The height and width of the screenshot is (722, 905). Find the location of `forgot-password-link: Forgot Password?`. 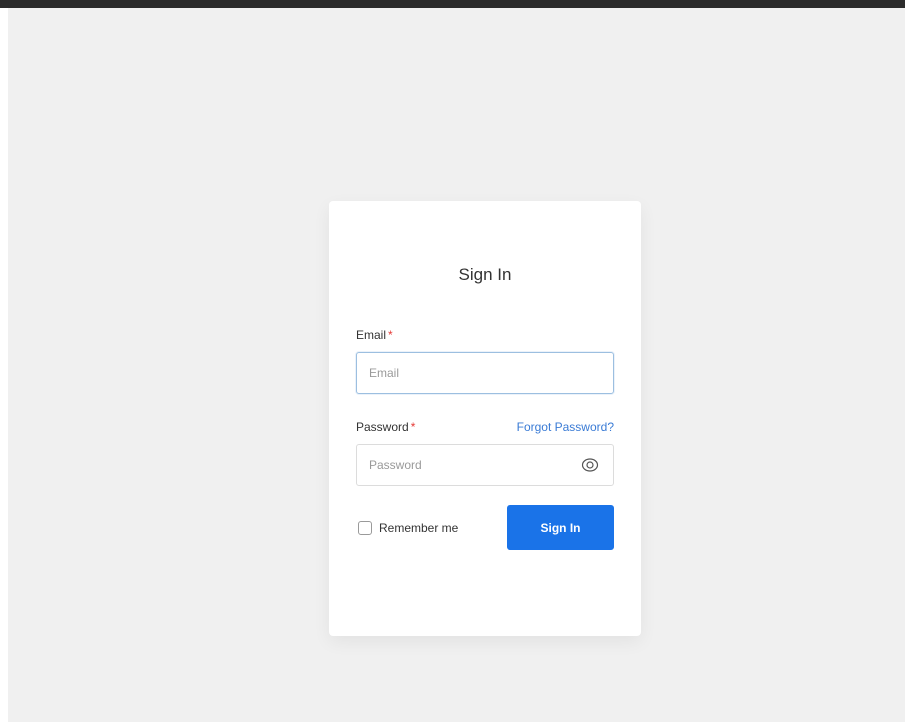

forgot-password-link: Forgot Password? is located at coordinates (565, 427).